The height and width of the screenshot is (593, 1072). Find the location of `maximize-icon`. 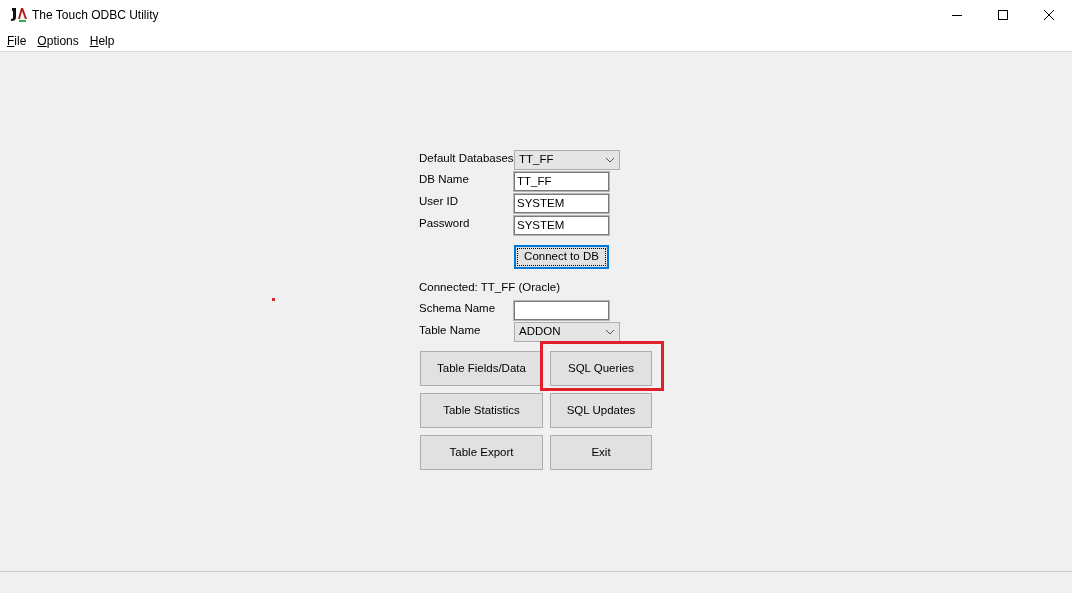

maximize-icon is located at coordinates (1003, 15).